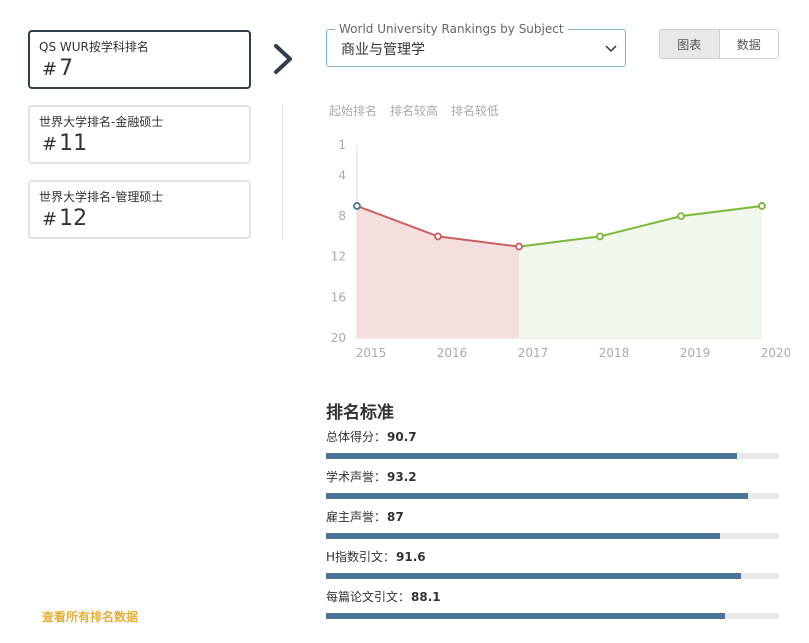 This screenshot has width=809, height=643. Describe the element at coordinates (338, 338) in the screenshot. I see `y-tick-label: 20` at that location.